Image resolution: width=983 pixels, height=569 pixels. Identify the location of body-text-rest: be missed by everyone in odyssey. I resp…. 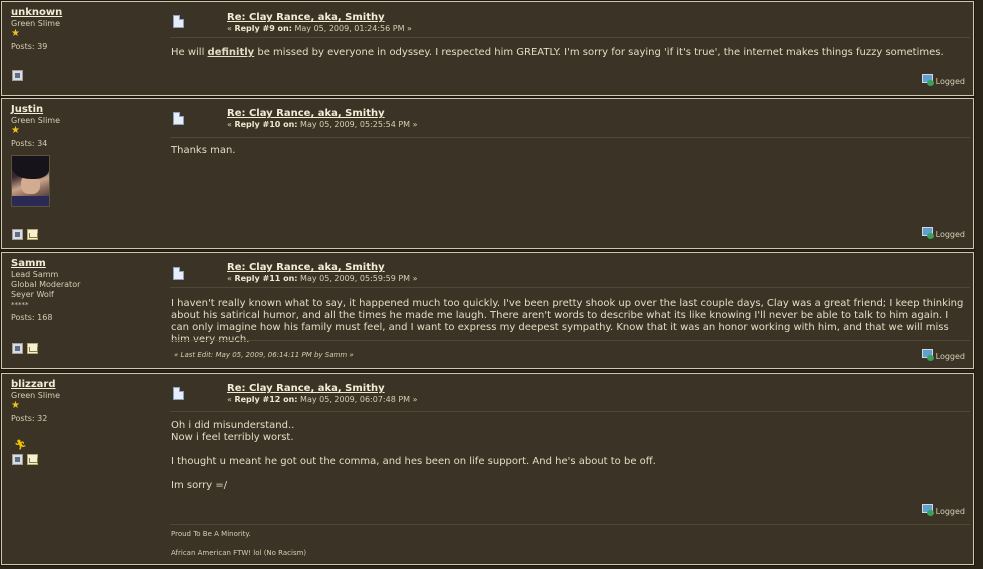
(599, 52).